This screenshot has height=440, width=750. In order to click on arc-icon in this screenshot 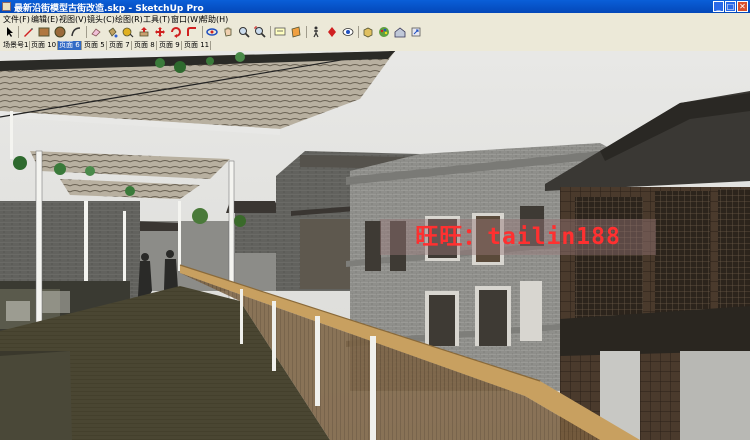, I will do `click(76, 32)`.